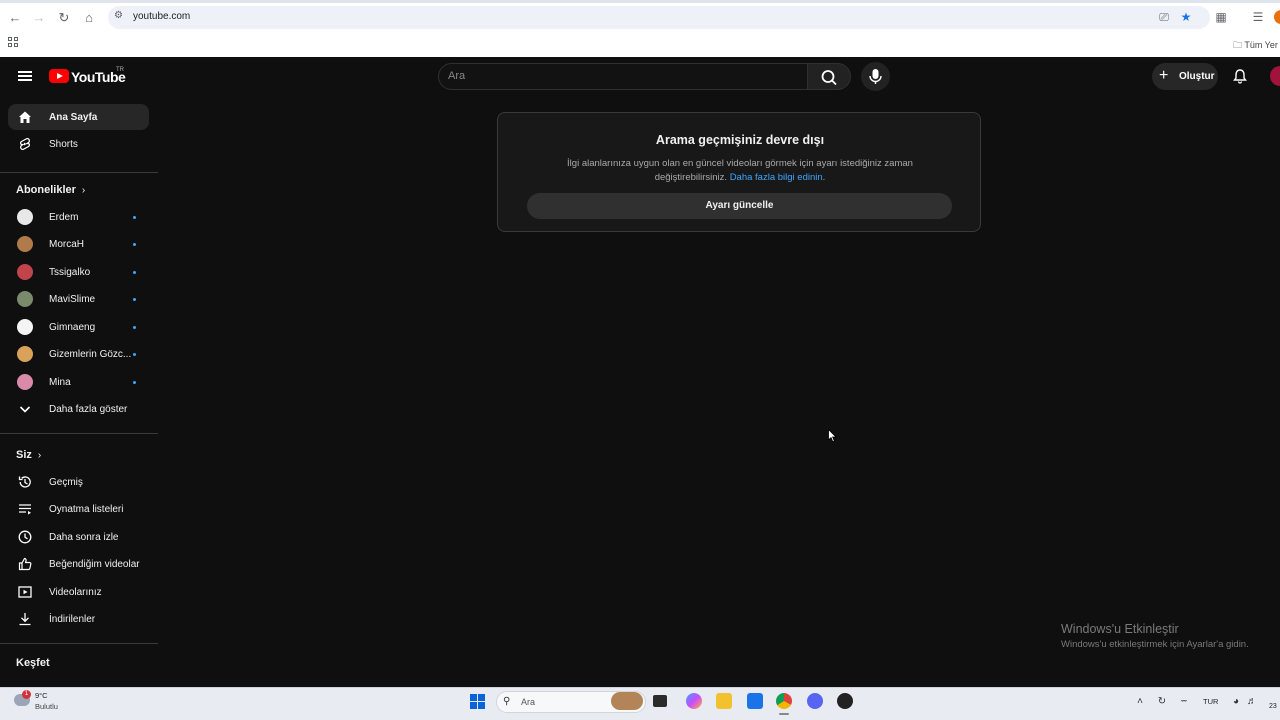  Describe the element at coordinates (457, 76) in the screenshot. I see `search-placeholder: Ara` at that location.